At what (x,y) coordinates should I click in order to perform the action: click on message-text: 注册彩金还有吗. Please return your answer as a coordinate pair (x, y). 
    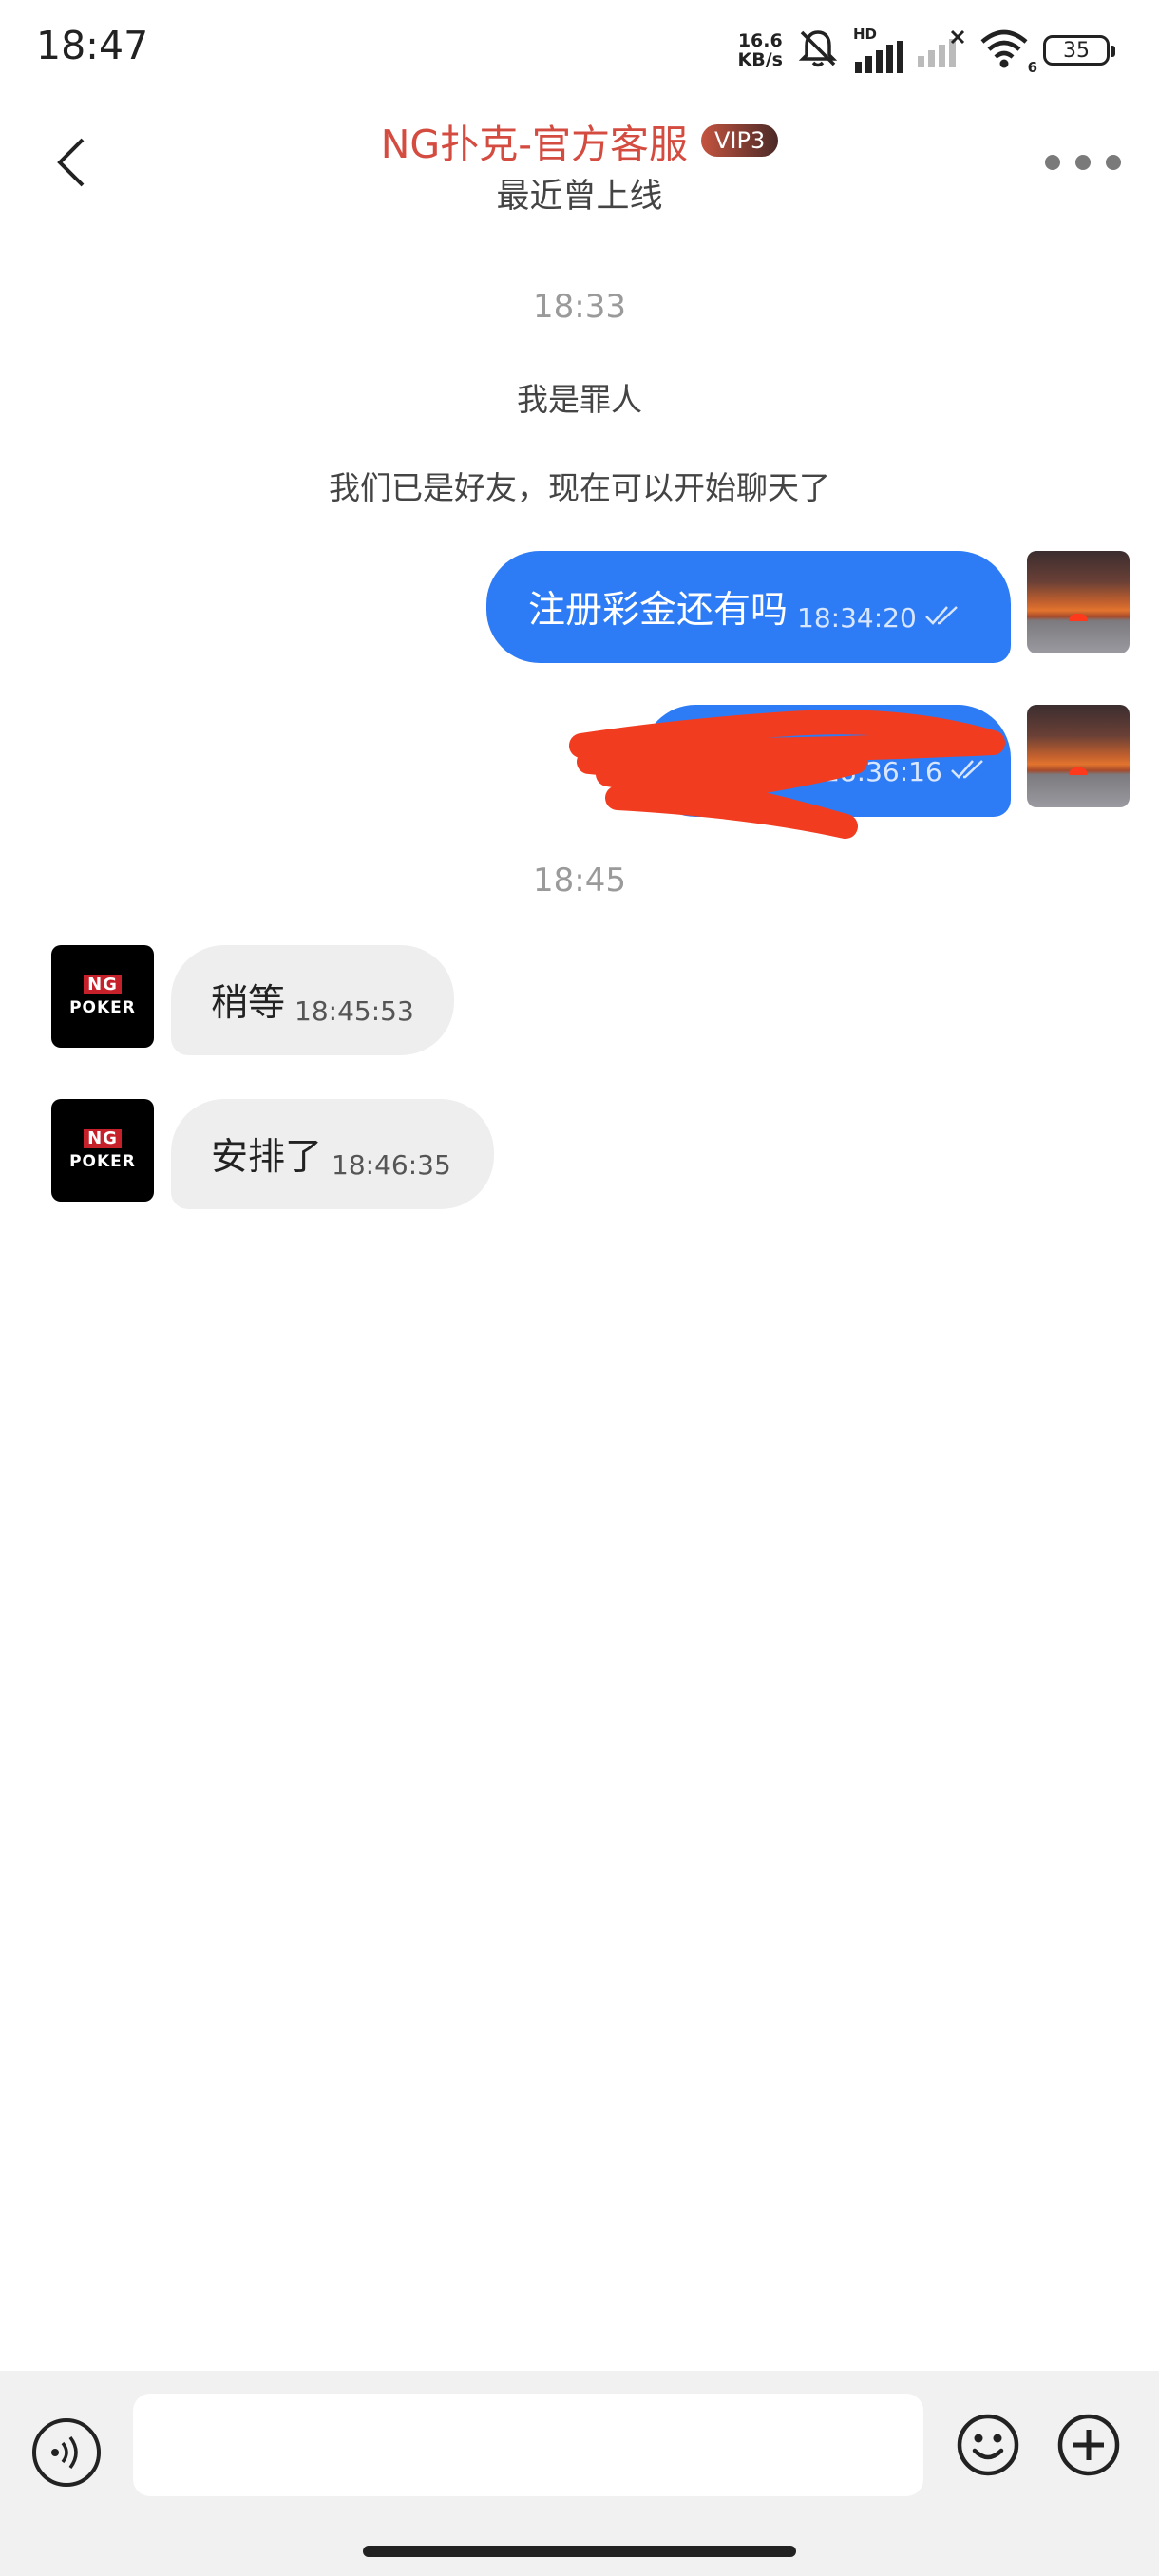
    Looking at the image, I should click on (658, 610).